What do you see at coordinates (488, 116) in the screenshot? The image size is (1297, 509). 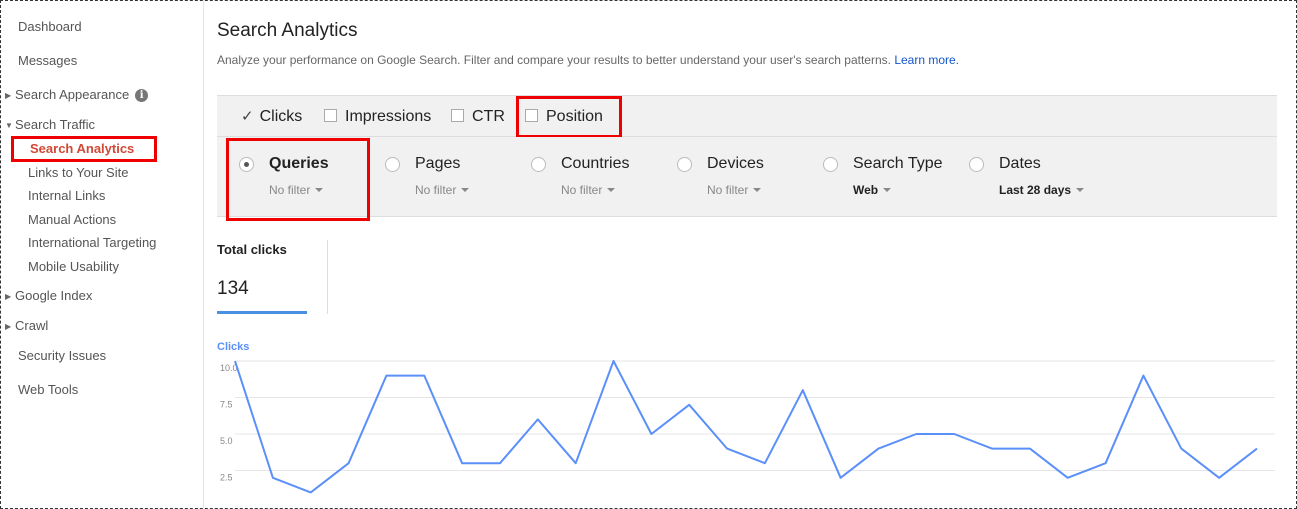 I see `metric-label: CTR` at bounding box center [488, 116].